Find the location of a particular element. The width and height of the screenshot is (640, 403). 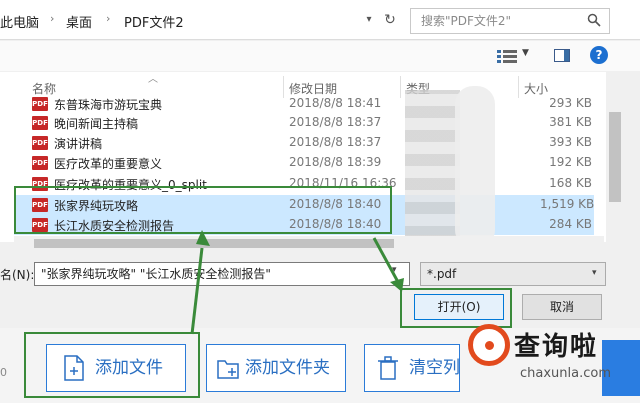

file-date: 2018/8/8 18:41 is located at coordinates (335, 103).